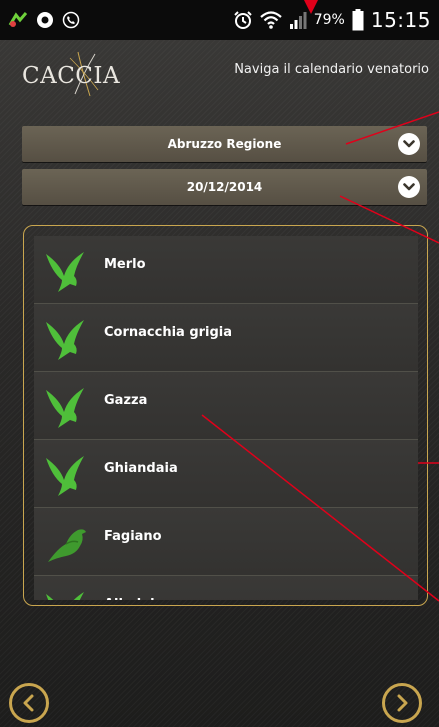  I want to click on species-name: Ghiandaia, so click(141, 468).